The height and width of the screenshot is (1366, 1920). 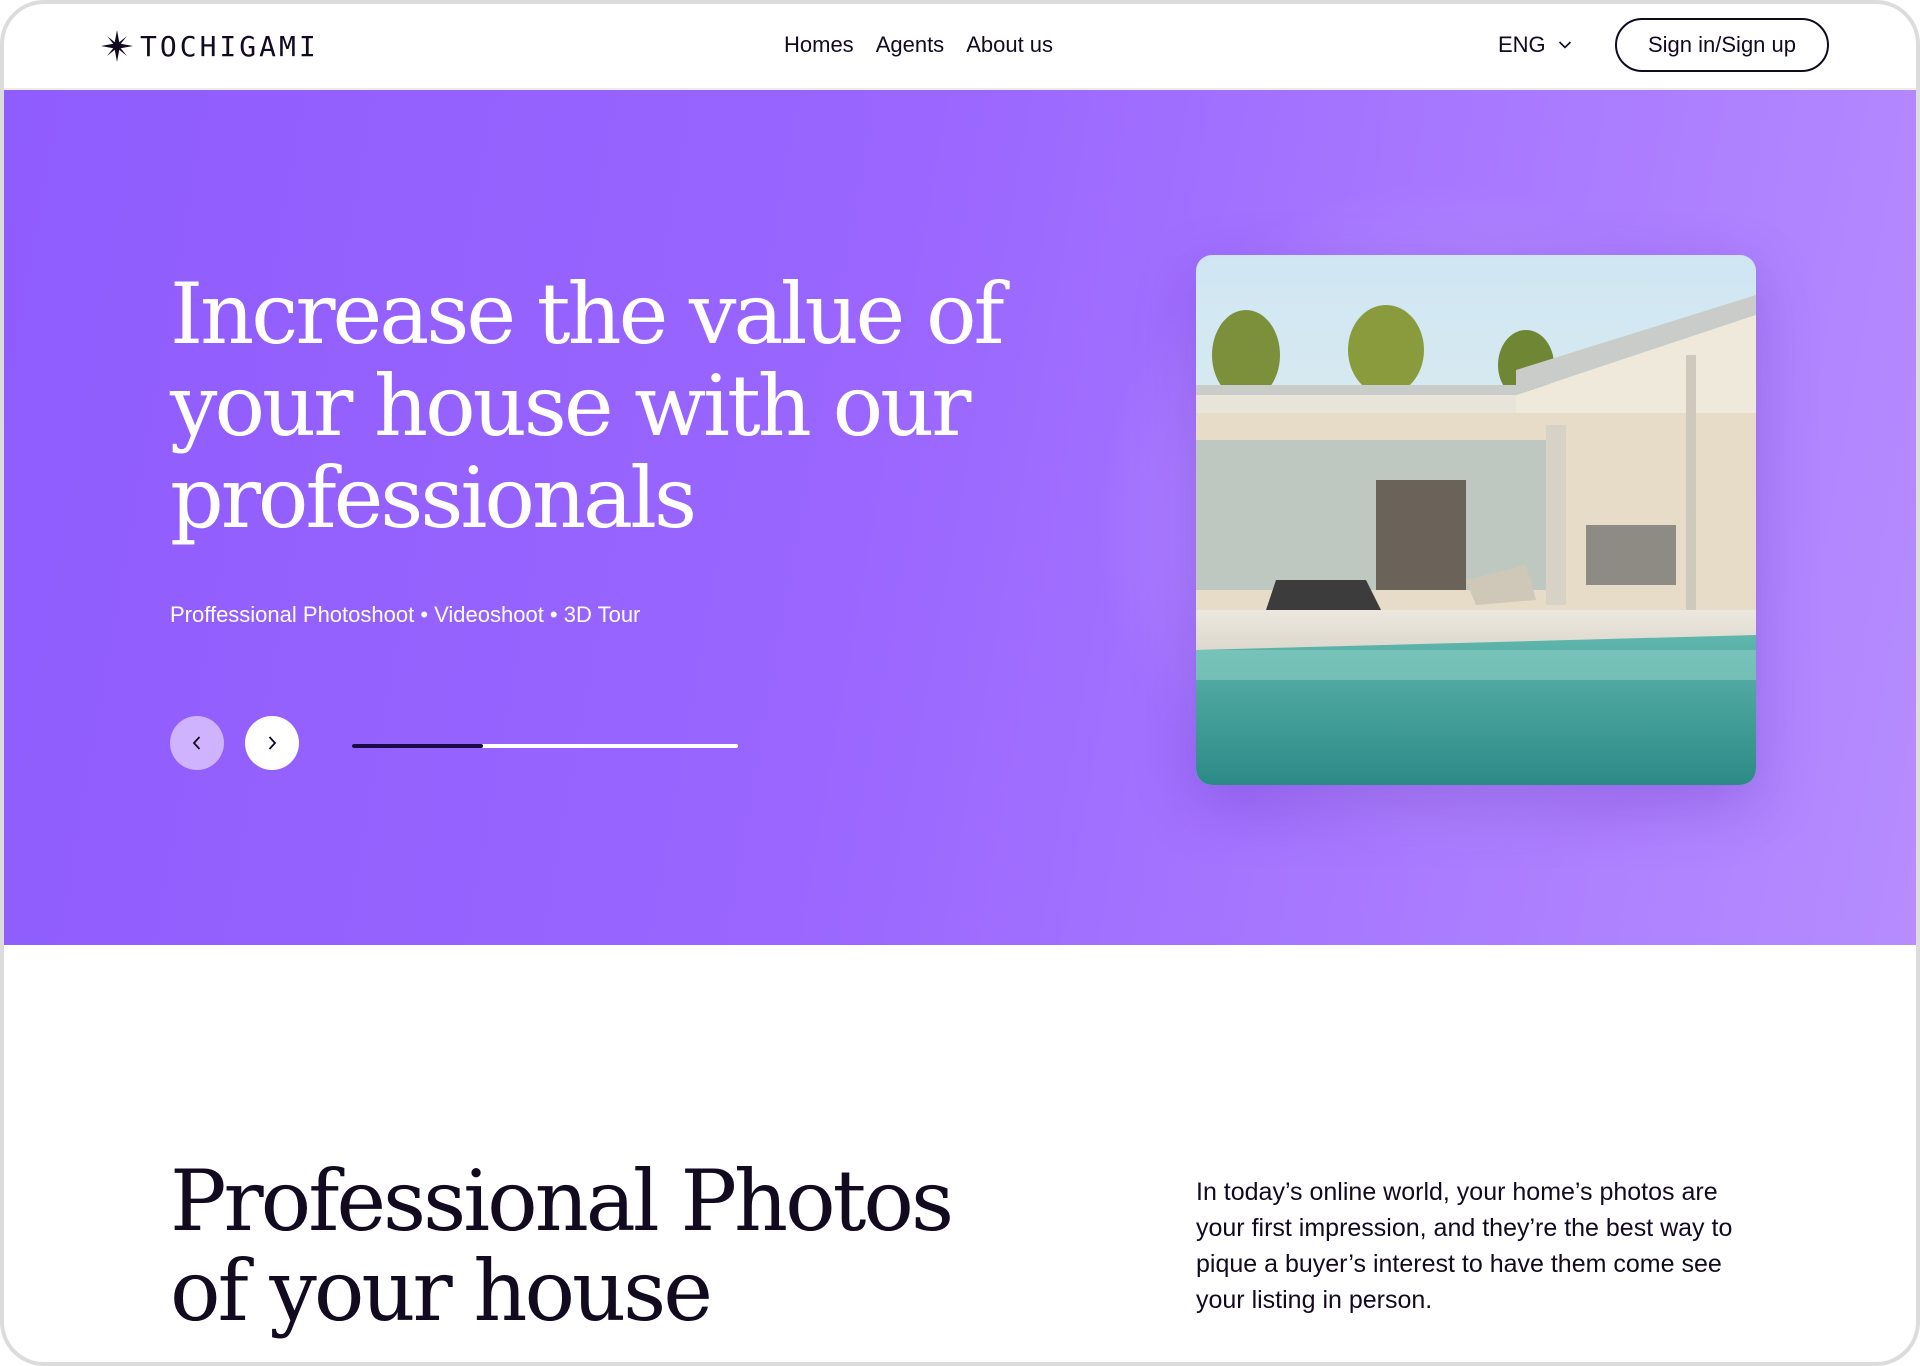 I want to click on nav-item-agents: Agents, so click(x=910, y=45).